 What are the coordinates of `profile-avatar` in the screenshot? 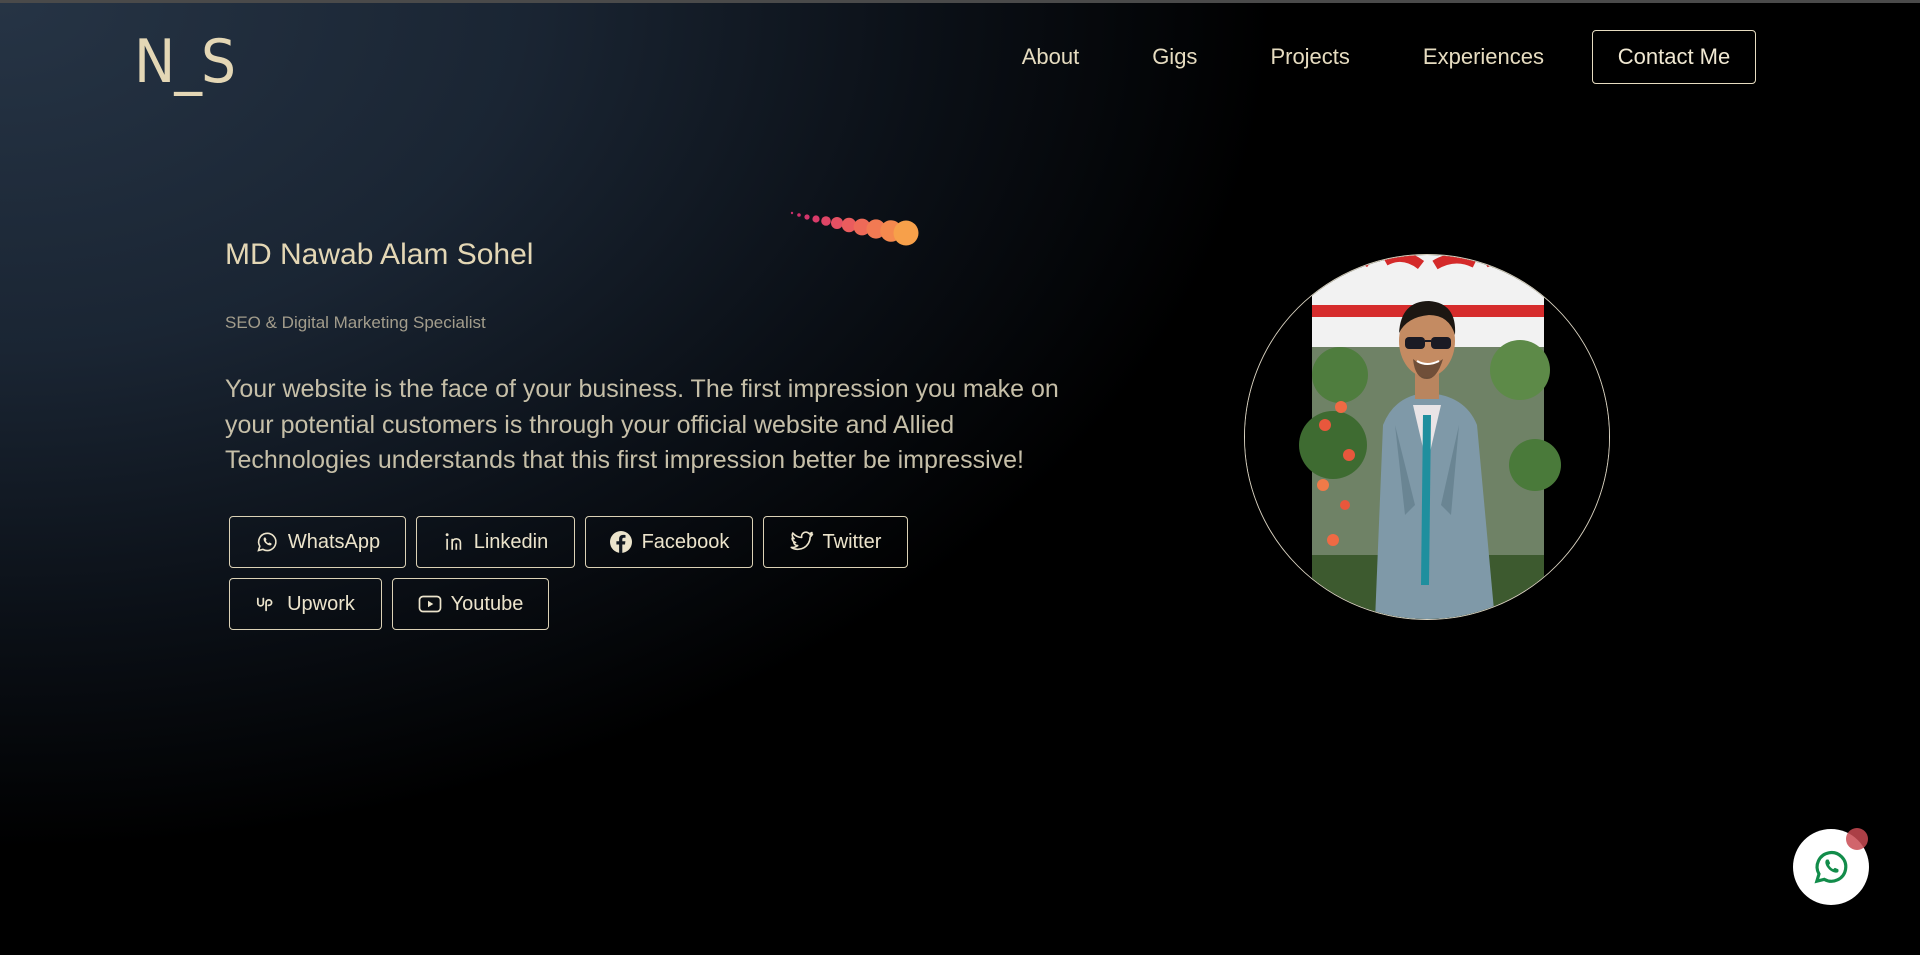 It's located at (1427, 437).